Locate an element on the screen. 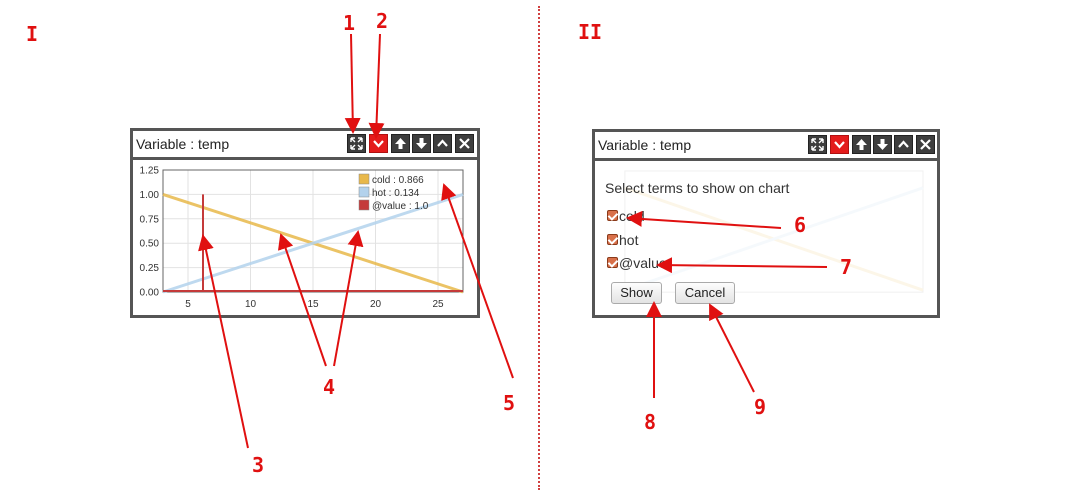 The image size is (1076, 490). legend-label: cold : 0.866 is located at coordinates (398, 180).